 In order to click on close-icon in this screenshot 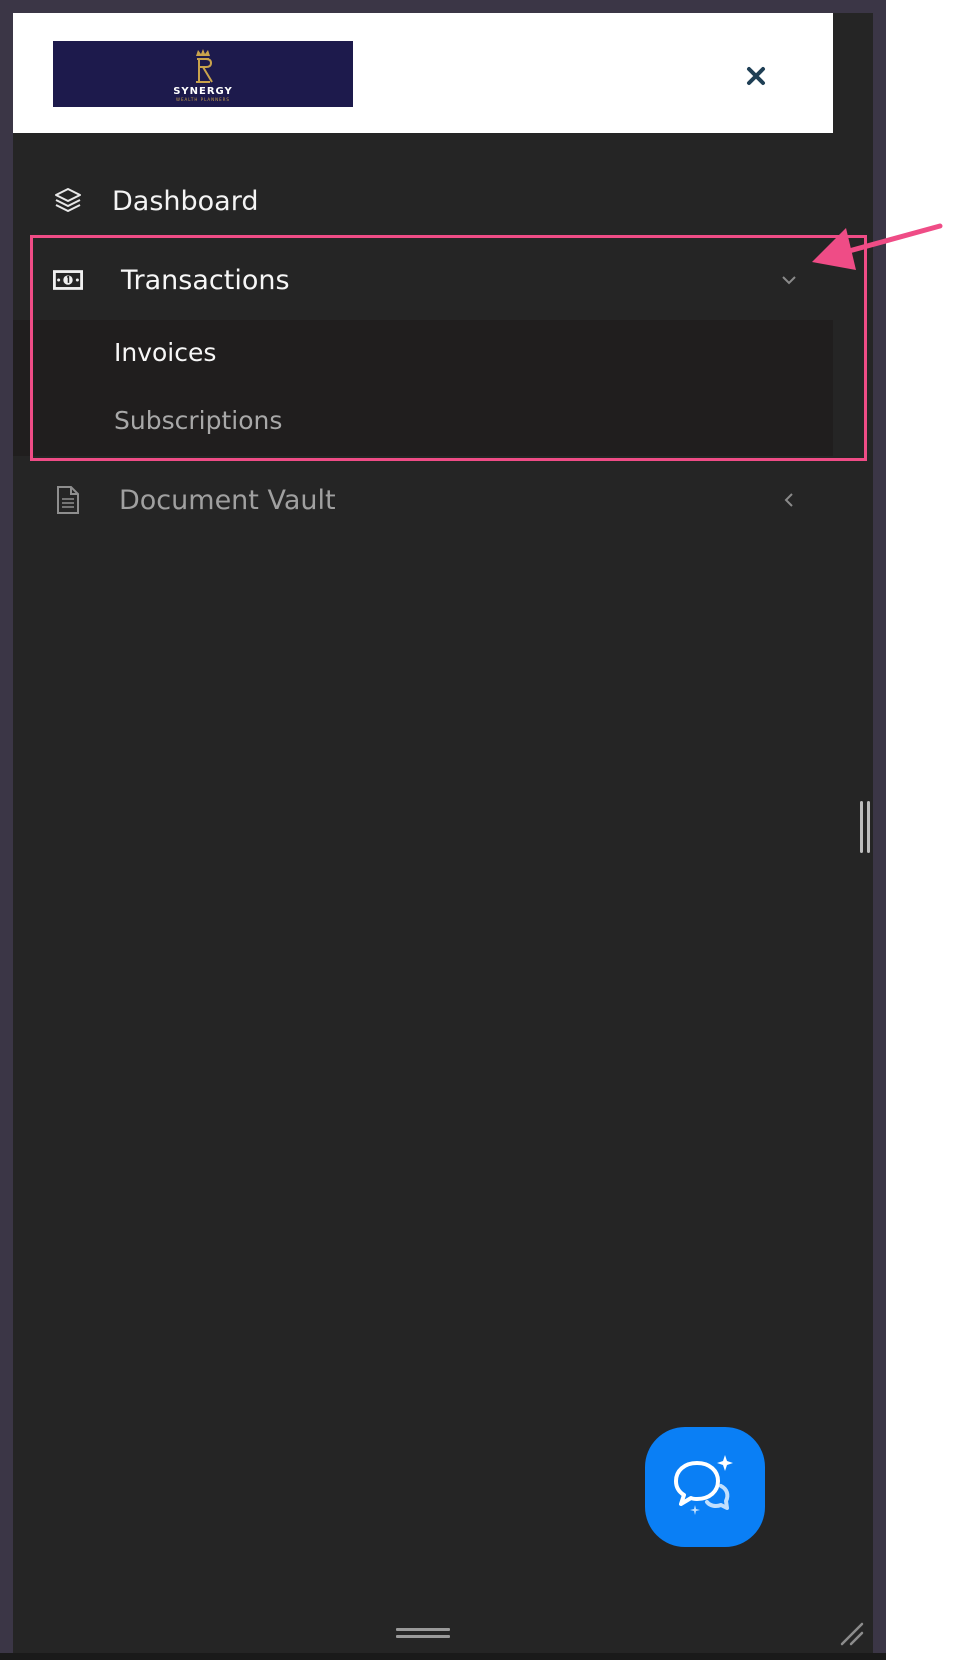, I will do `click(756, 76)`.